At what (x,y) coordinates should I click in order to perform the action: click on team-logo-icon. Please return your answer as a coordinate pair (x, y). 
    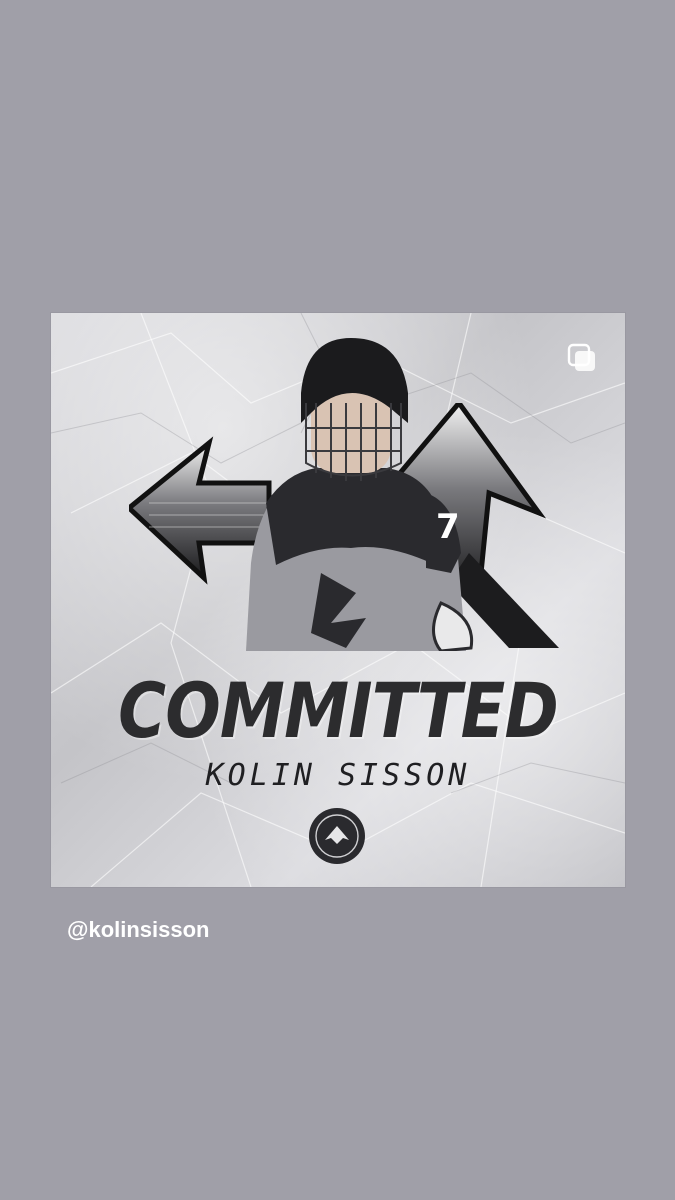
    Looking at the image, I should click on (337, 836).